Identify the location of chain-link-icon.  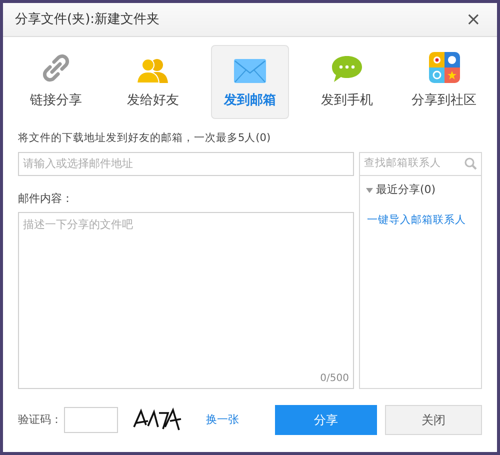
(56, 67).